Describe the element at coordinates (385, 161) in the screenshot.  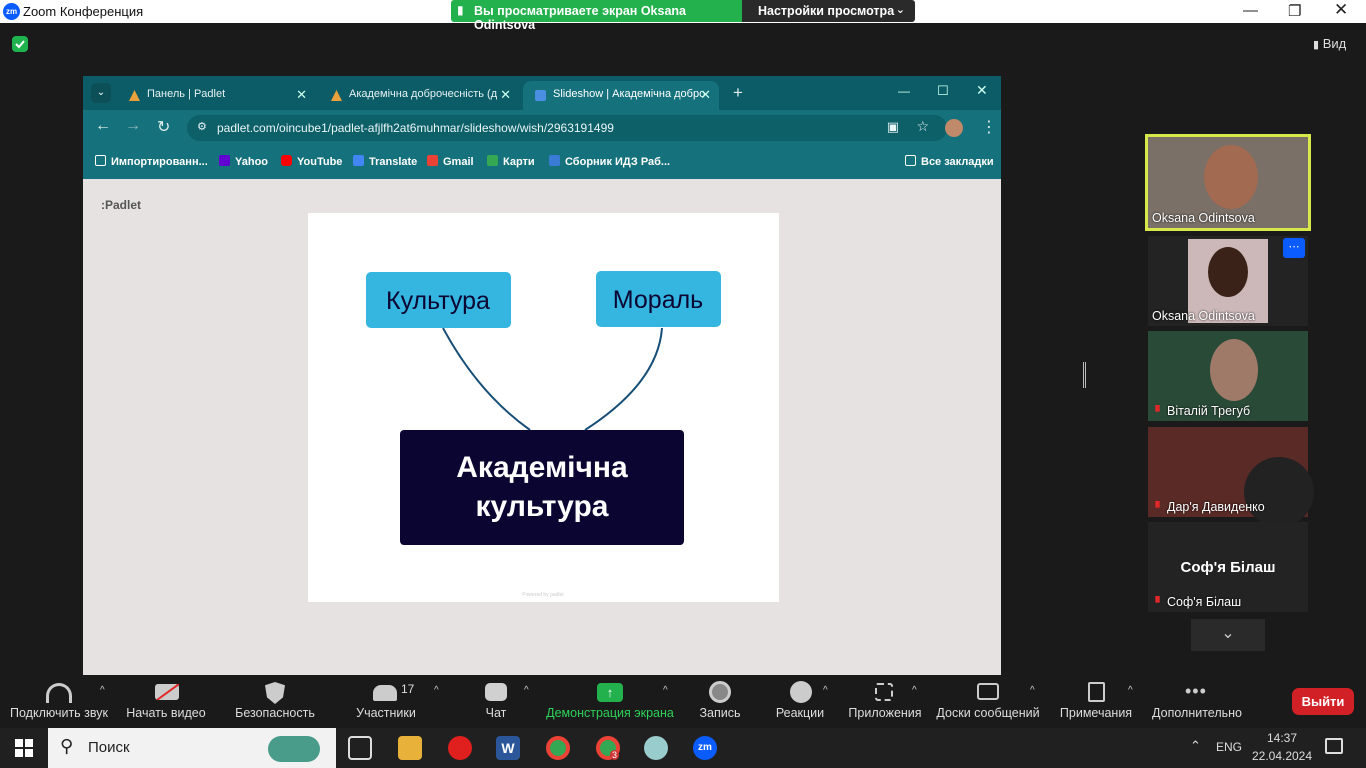
I see `bookmark-translate: Translate` at that location.